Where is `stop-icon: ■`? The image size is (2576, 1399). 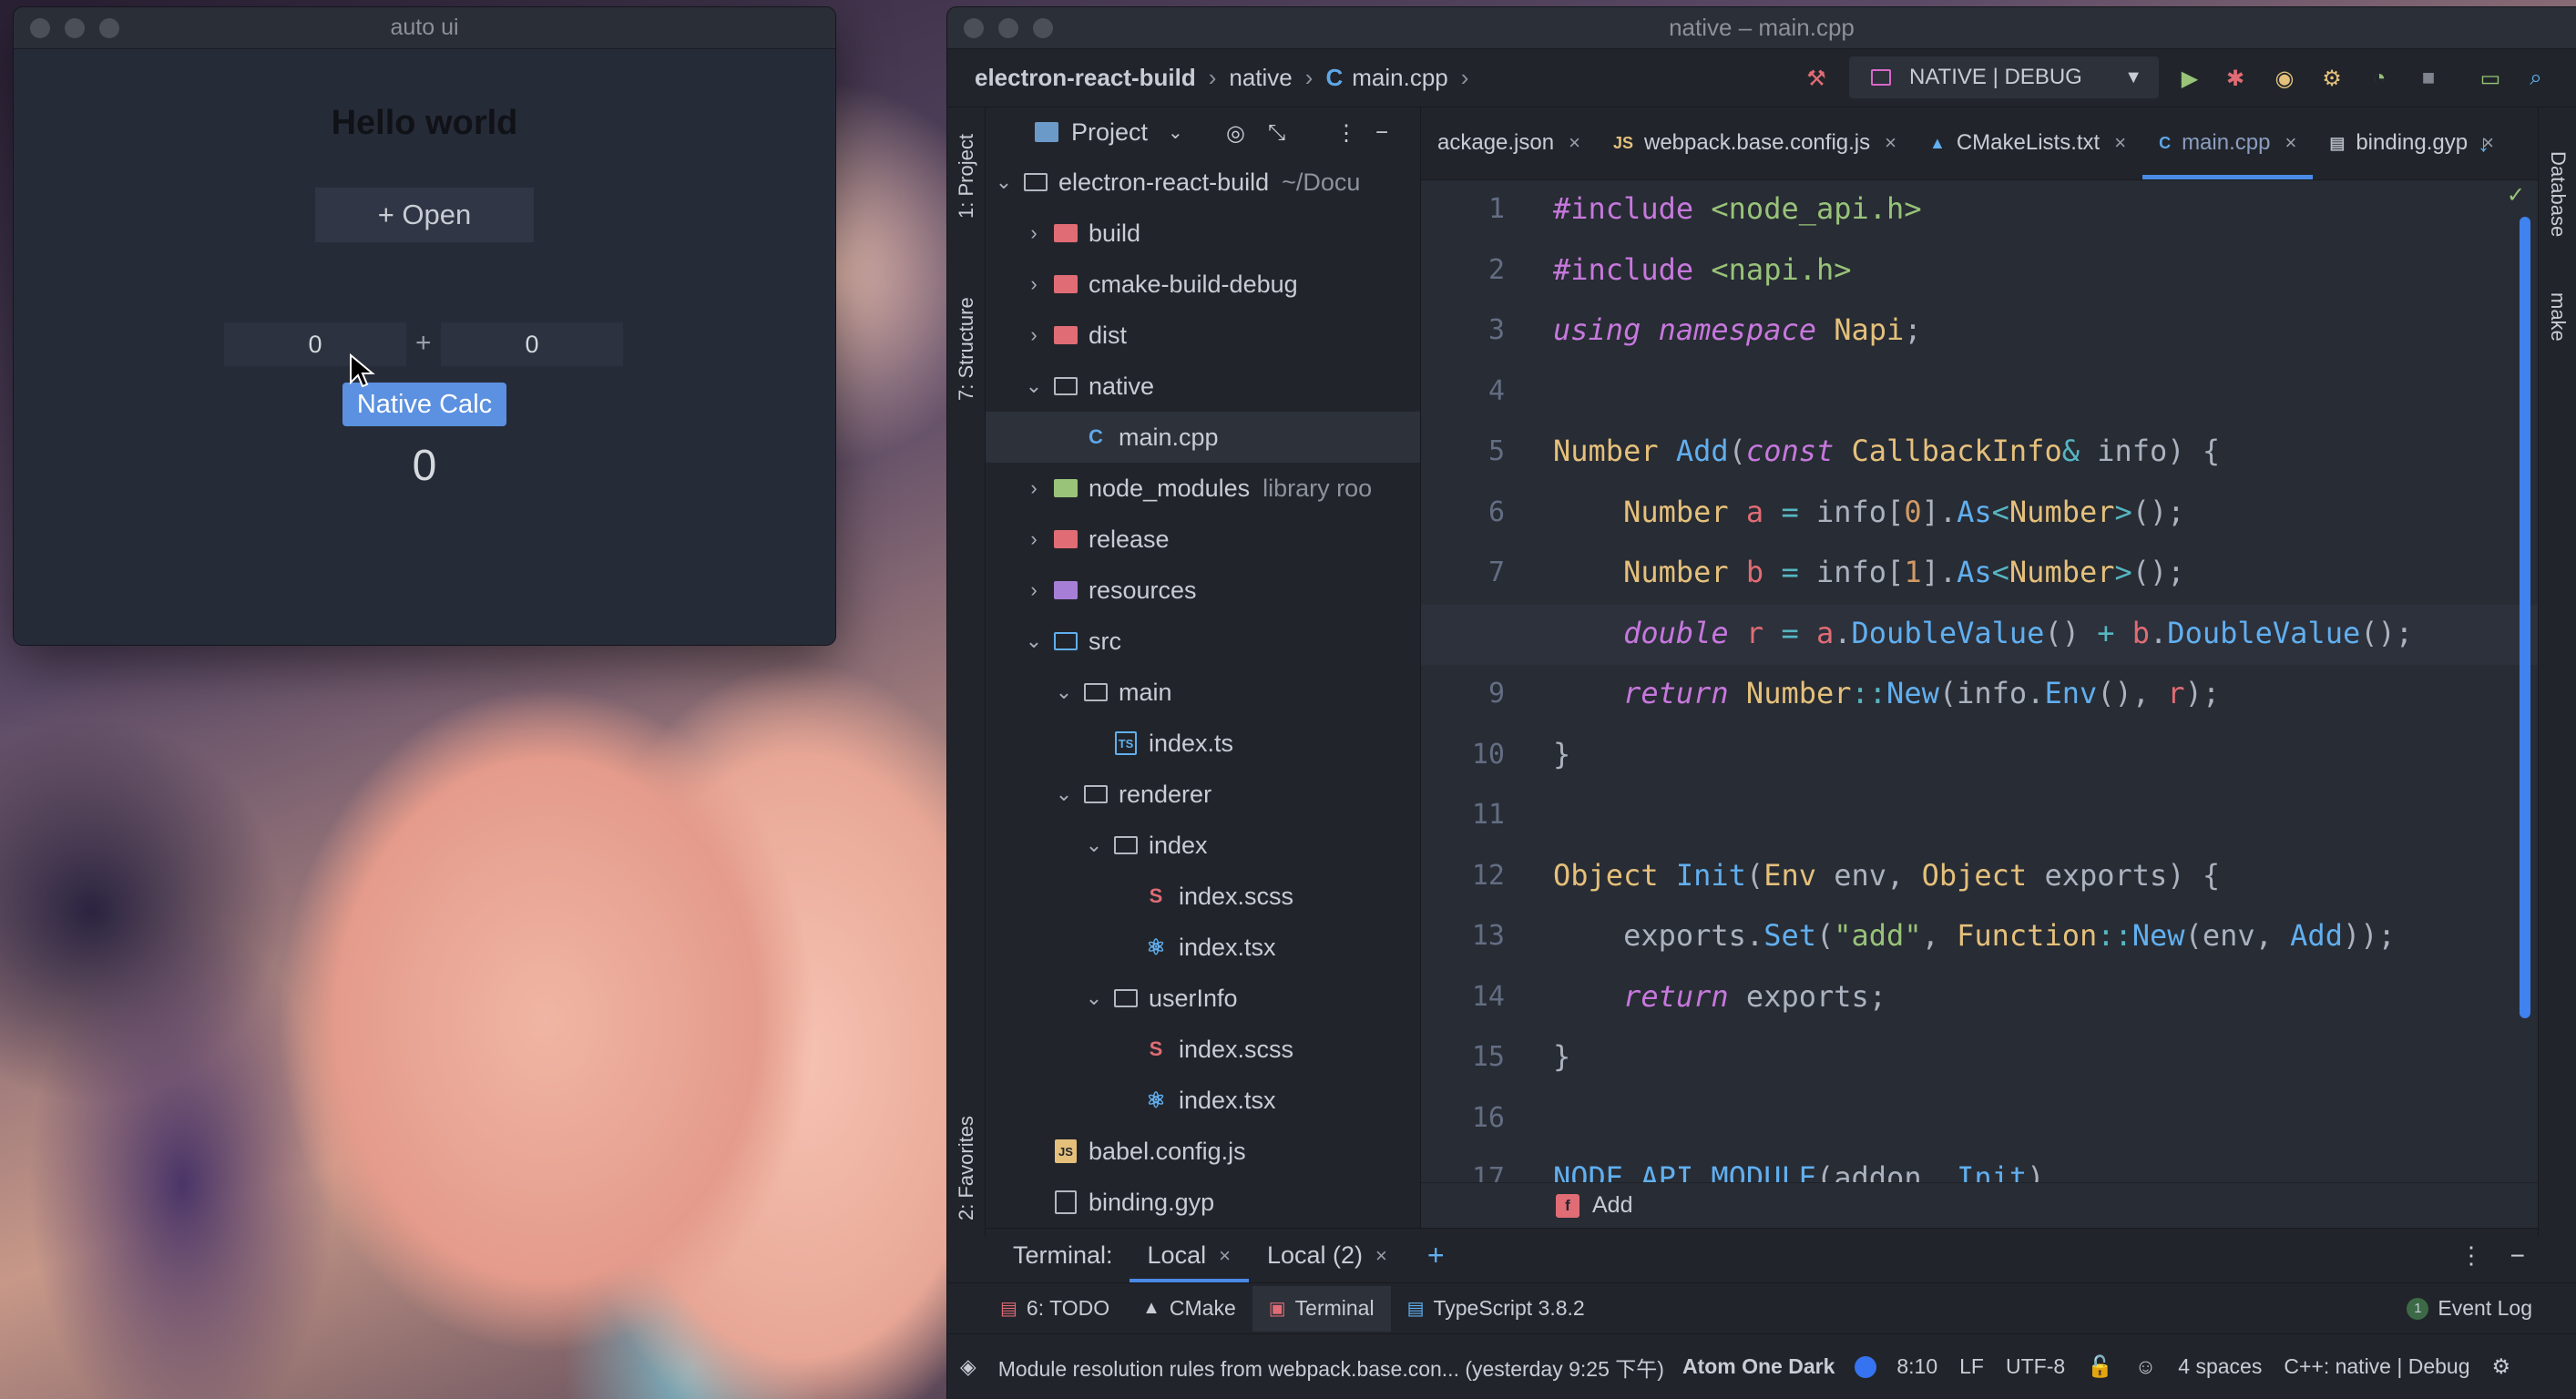
stop-icon: ■ is located at coordinates (2428, 78).